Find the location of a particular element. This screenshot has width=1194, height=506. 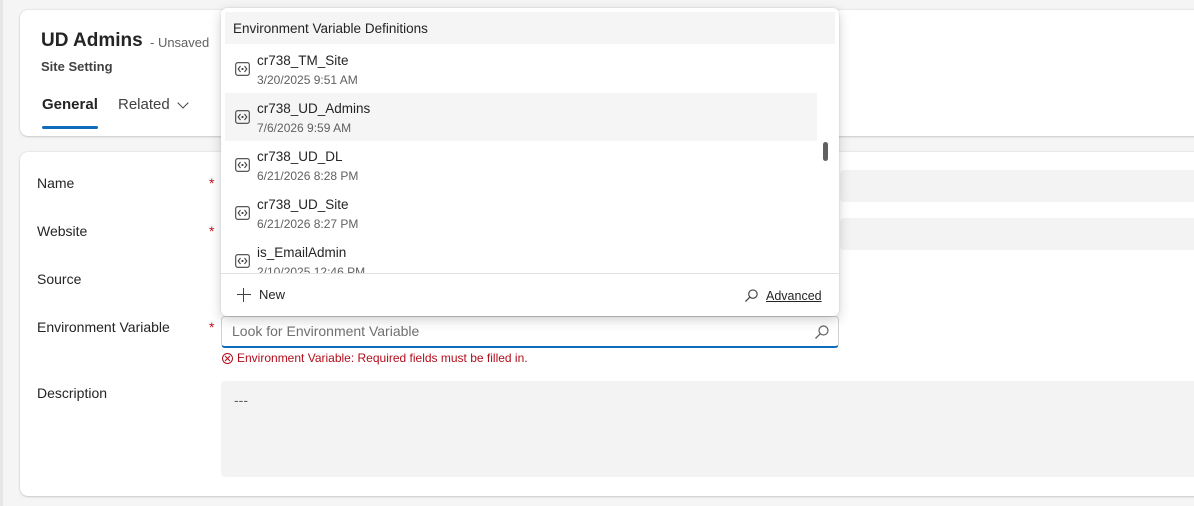

left-edge-border is located at coordinates (1, 253).